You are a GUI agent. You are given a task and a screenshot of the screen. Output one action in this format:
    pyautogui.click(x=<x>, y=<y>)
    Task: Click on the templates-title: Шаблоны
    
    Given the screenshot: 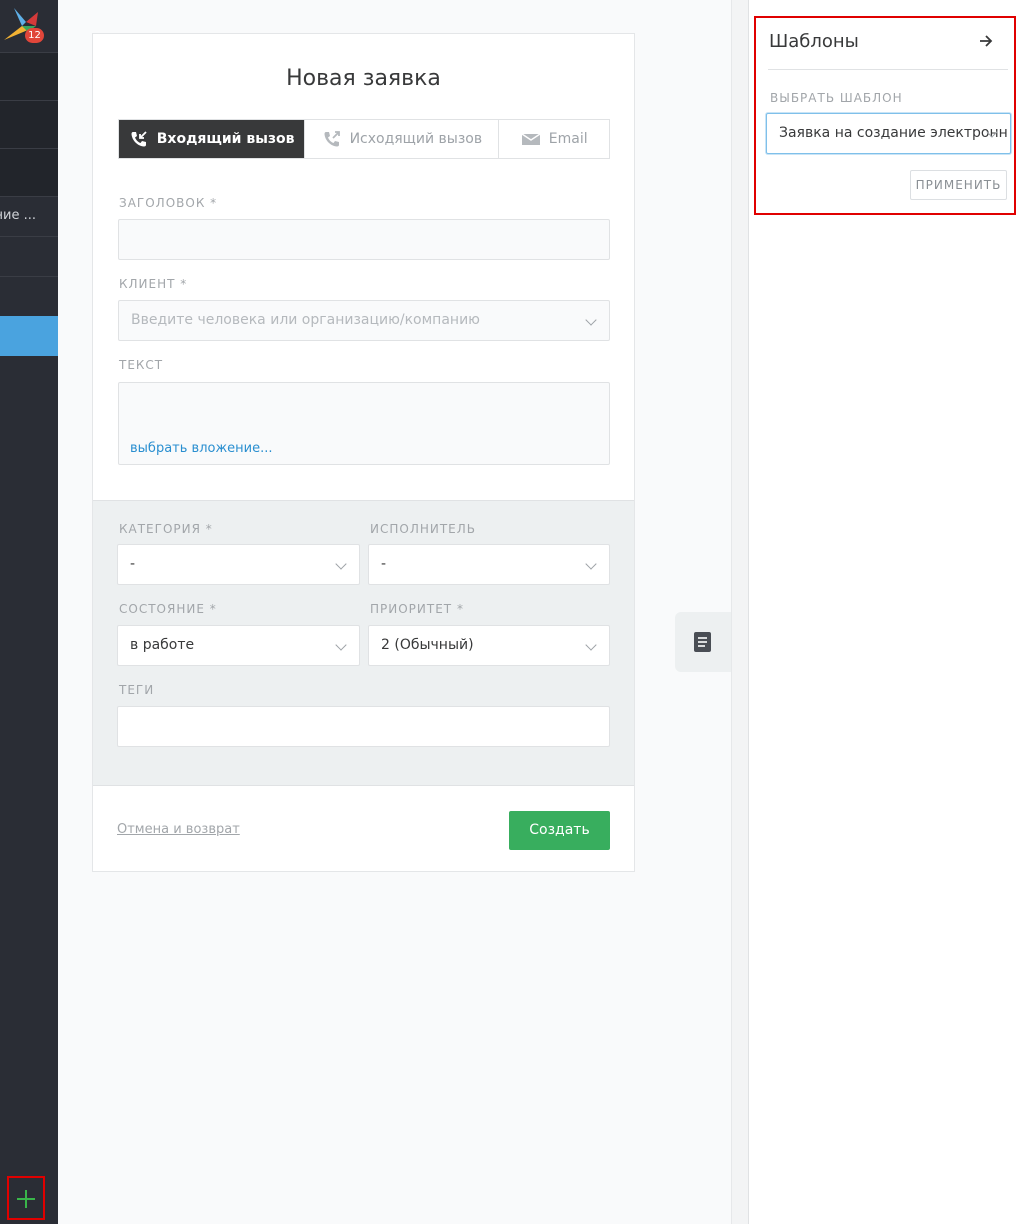 What is the action you would take?
    pyautogui.click(x=814, y=41)
    